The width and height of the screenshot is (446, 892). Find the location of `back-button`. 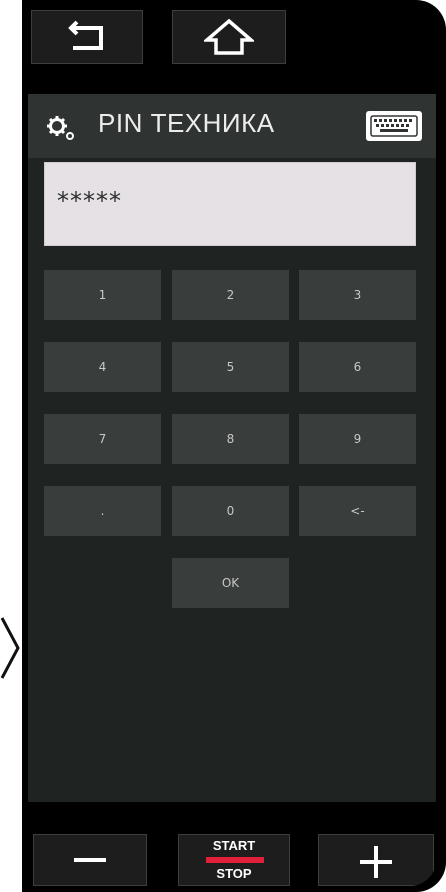

back-button is located at coordinates (87, 37).